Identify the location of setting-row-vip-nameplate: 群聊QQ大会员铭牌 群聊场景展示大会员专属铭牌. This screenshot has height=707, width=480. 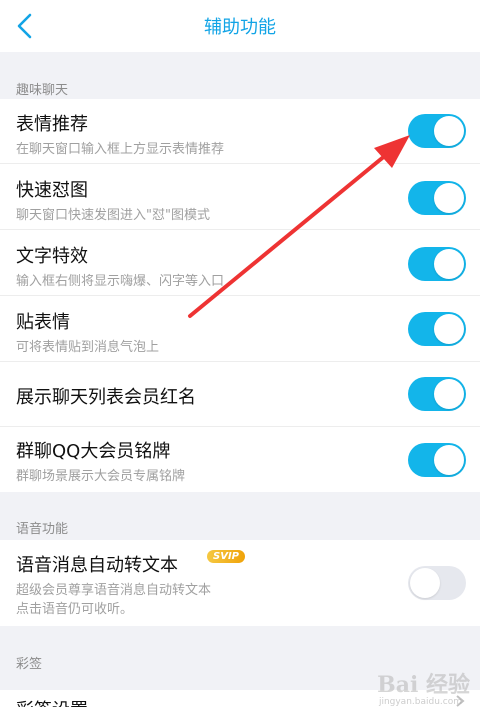
(240, 459).